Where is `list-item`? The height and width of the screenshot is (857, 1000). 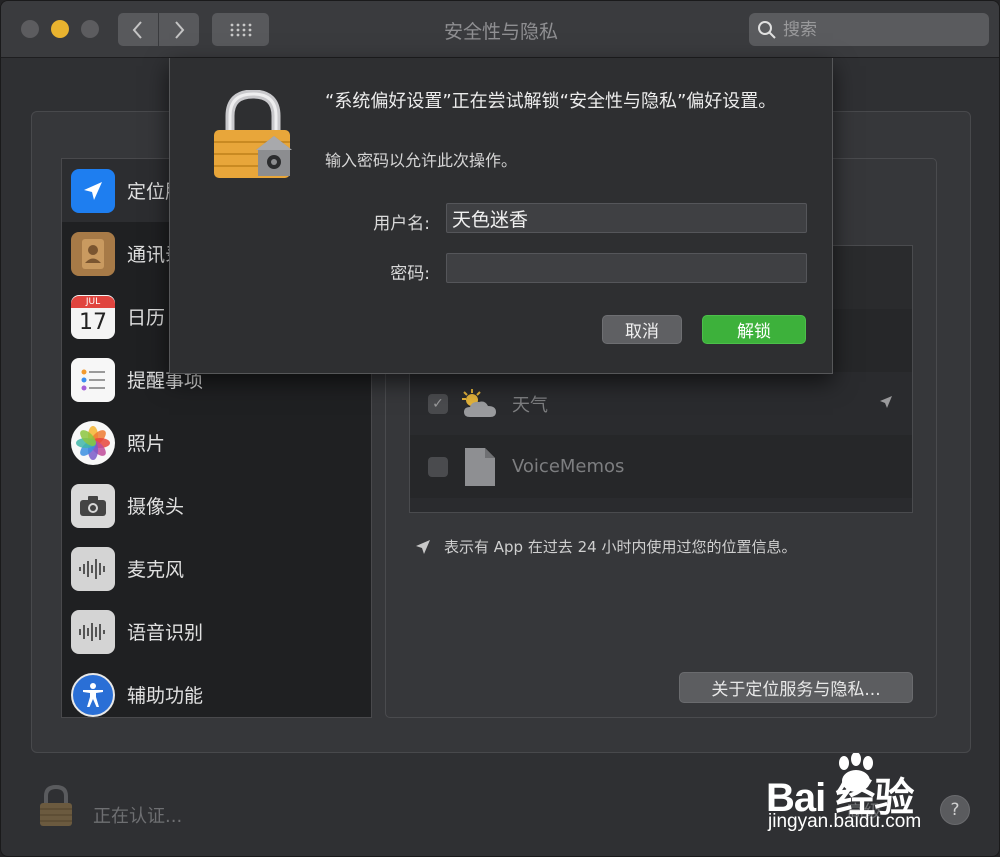 list-item is located at coordinates (661, 505).